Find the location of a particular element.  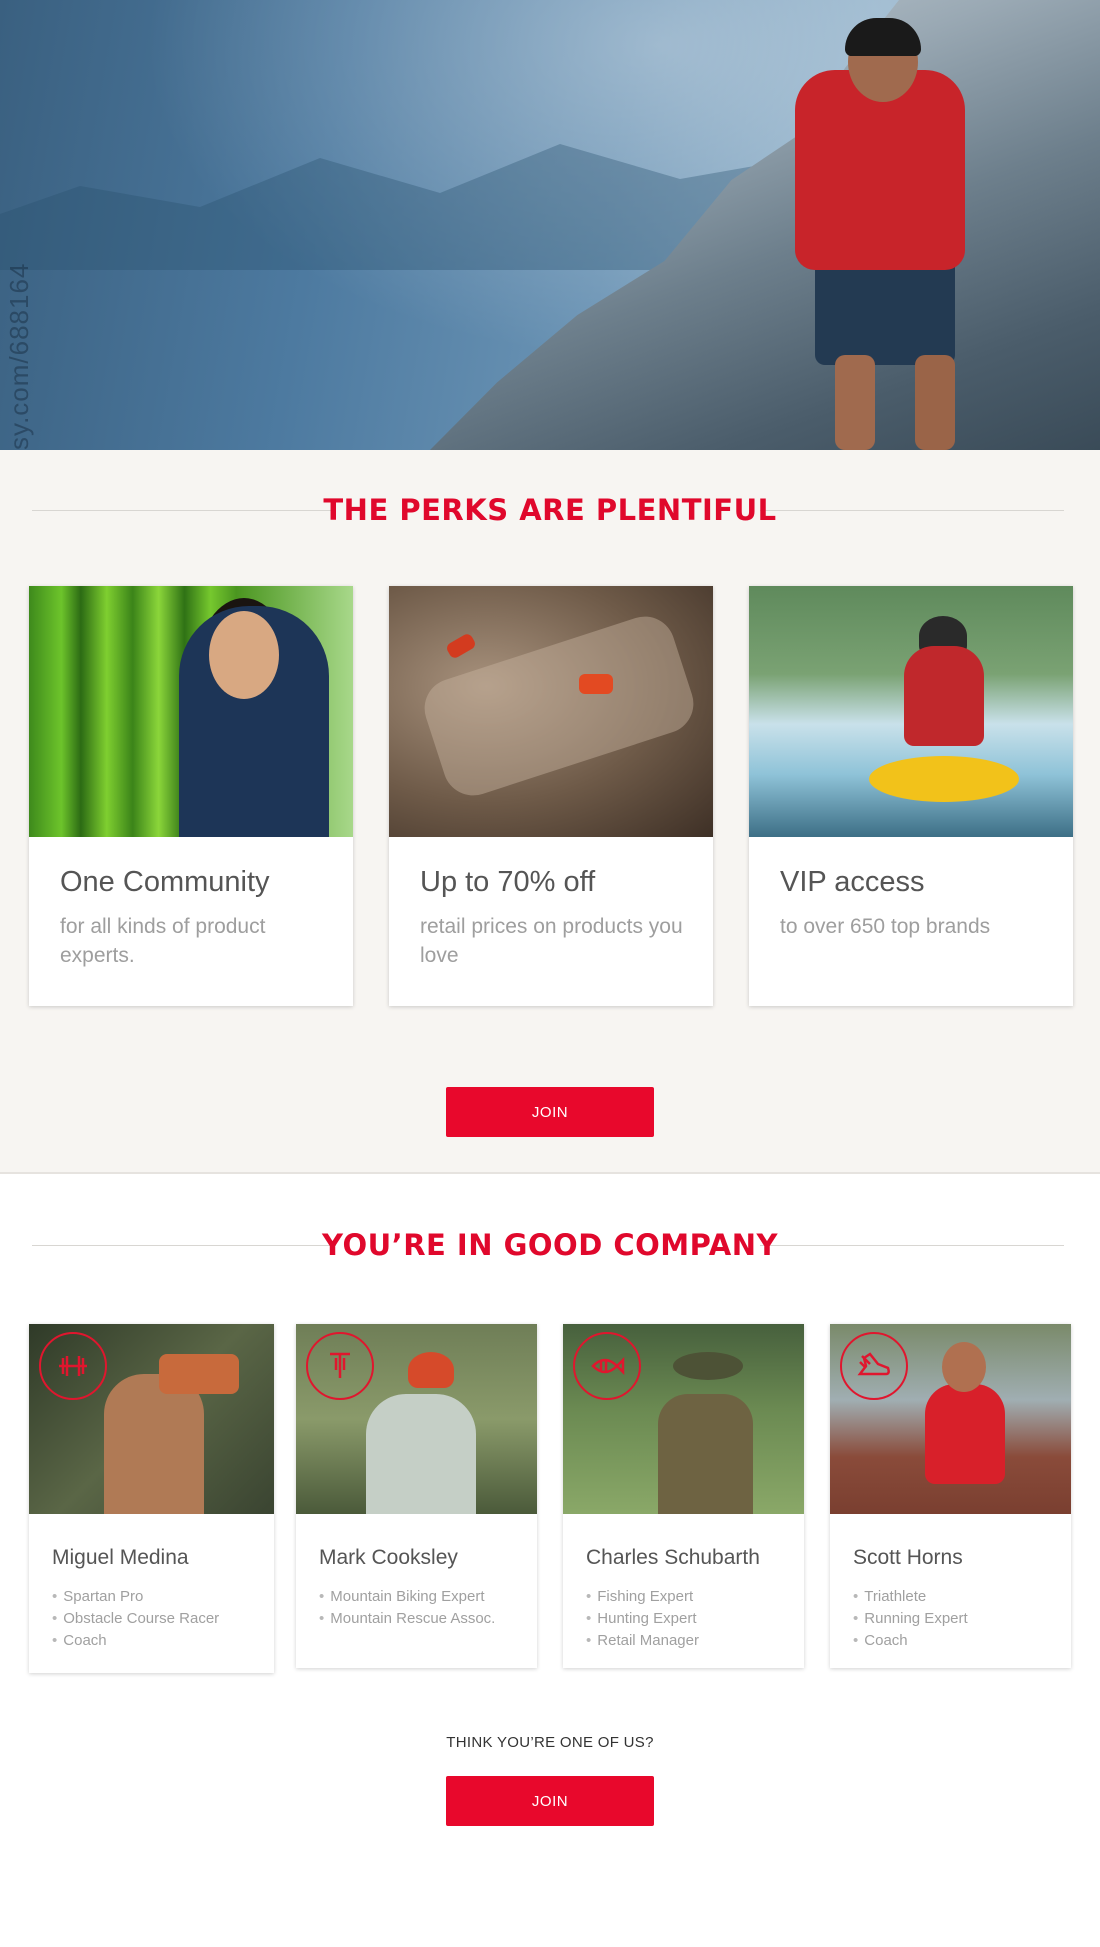

perks-heading-row: THE PERKS ARE PLENTIFUL is located at coordinates (550, 510).